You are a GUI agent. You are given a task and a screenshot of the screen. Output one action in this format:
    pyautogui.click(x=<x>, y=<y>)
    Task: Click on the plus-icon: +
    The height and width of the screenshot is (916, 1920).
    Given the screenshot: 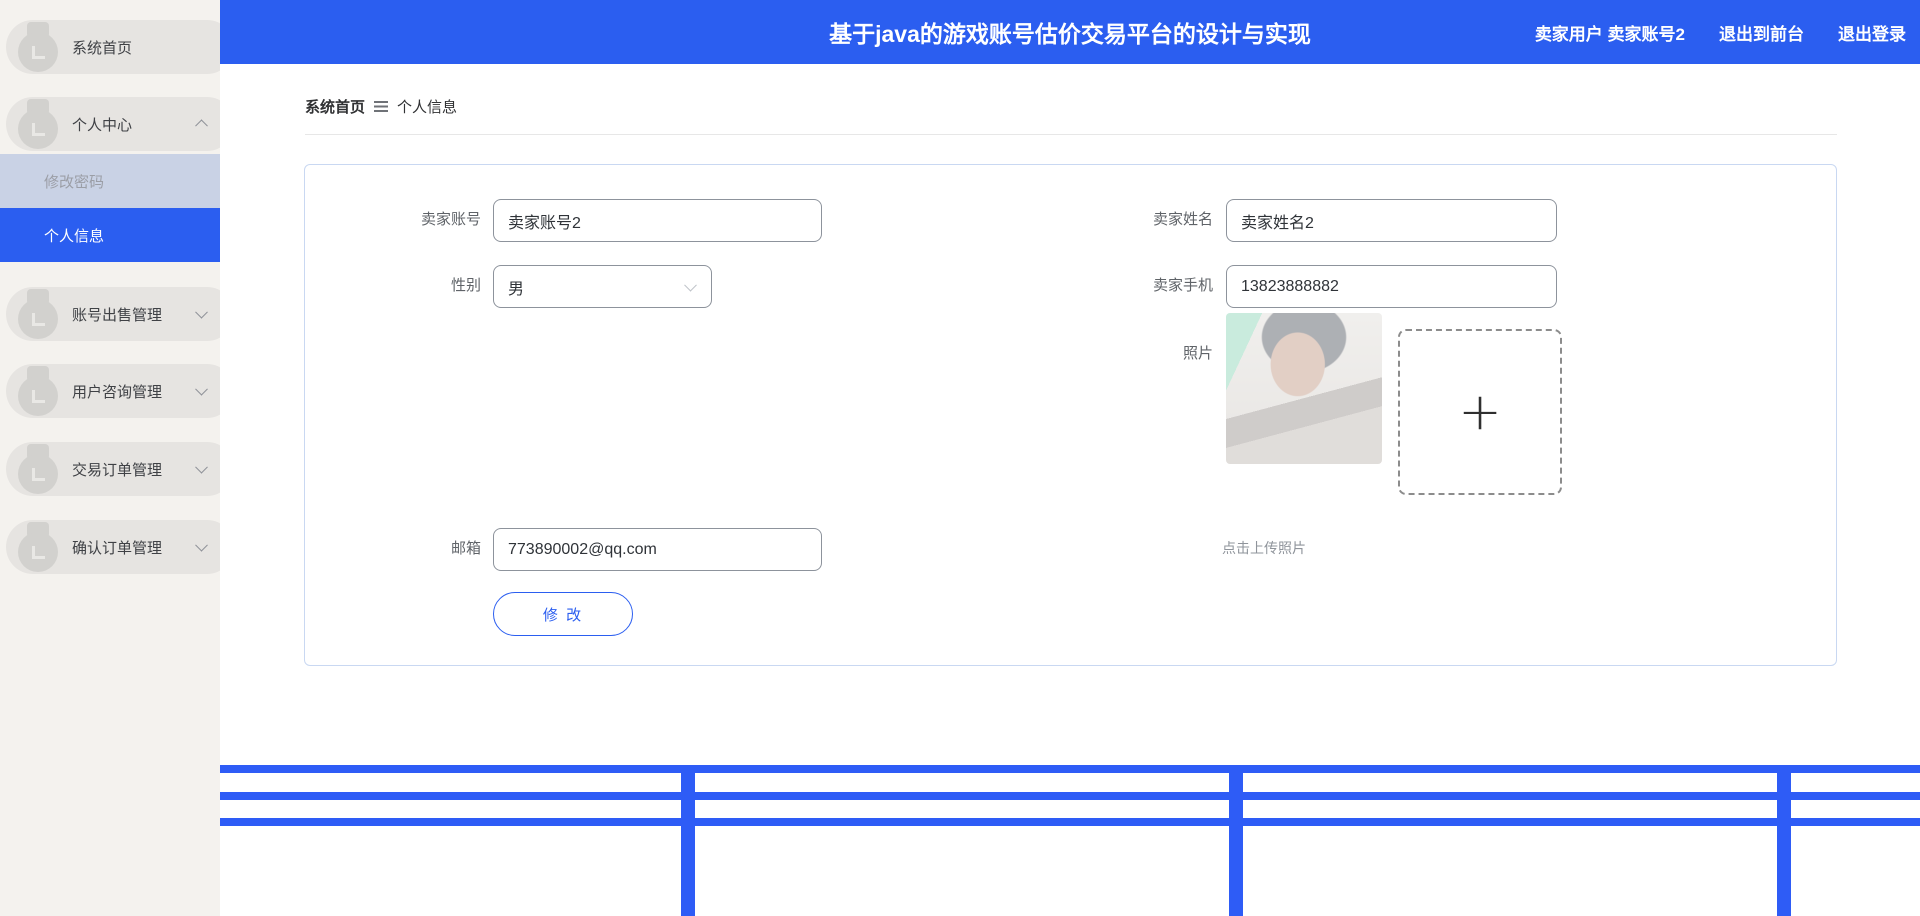 What is the action you would take?
    pyautogui.click(x=1480, y=412)
    